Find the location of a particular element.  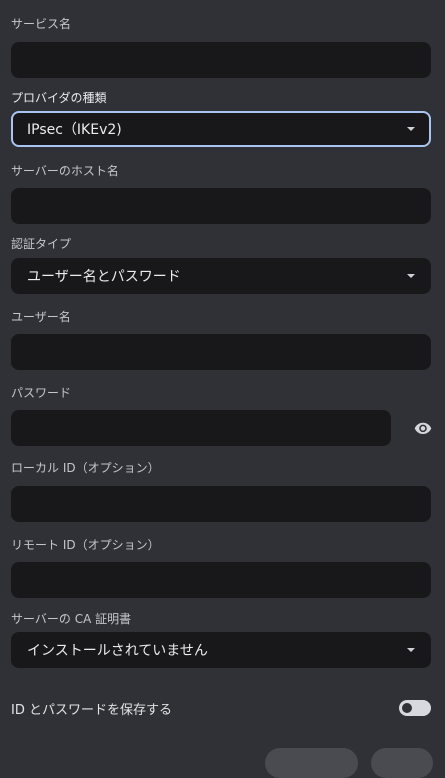

remote-id-label: リモート ID（オプション） is located at coordinates (85, 545).